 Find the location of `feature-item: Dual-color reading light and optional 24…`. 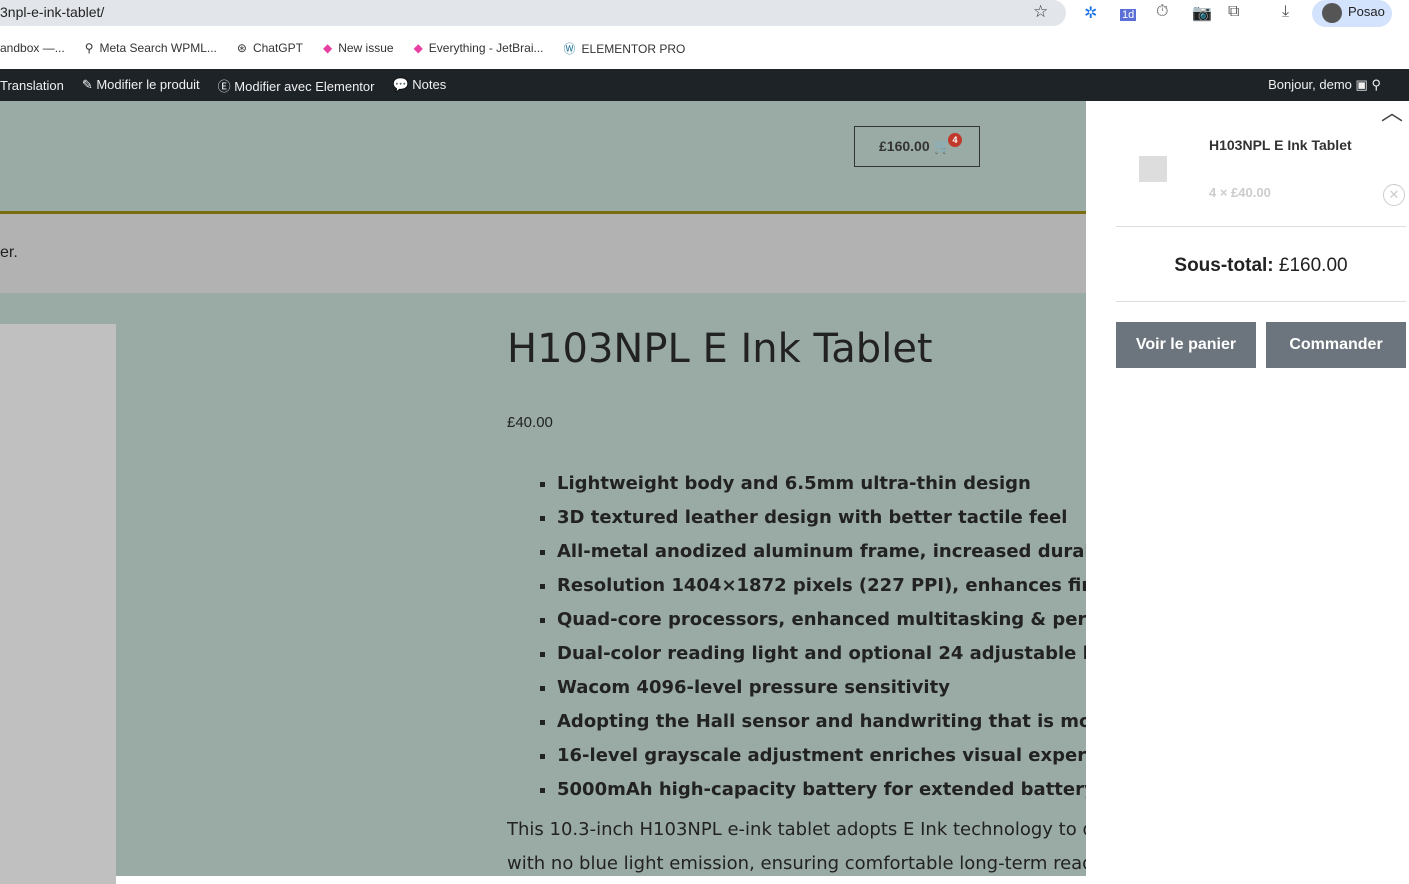

feature-item: Dual-color reading light and optional 24… is located at coordinates (827, 660).